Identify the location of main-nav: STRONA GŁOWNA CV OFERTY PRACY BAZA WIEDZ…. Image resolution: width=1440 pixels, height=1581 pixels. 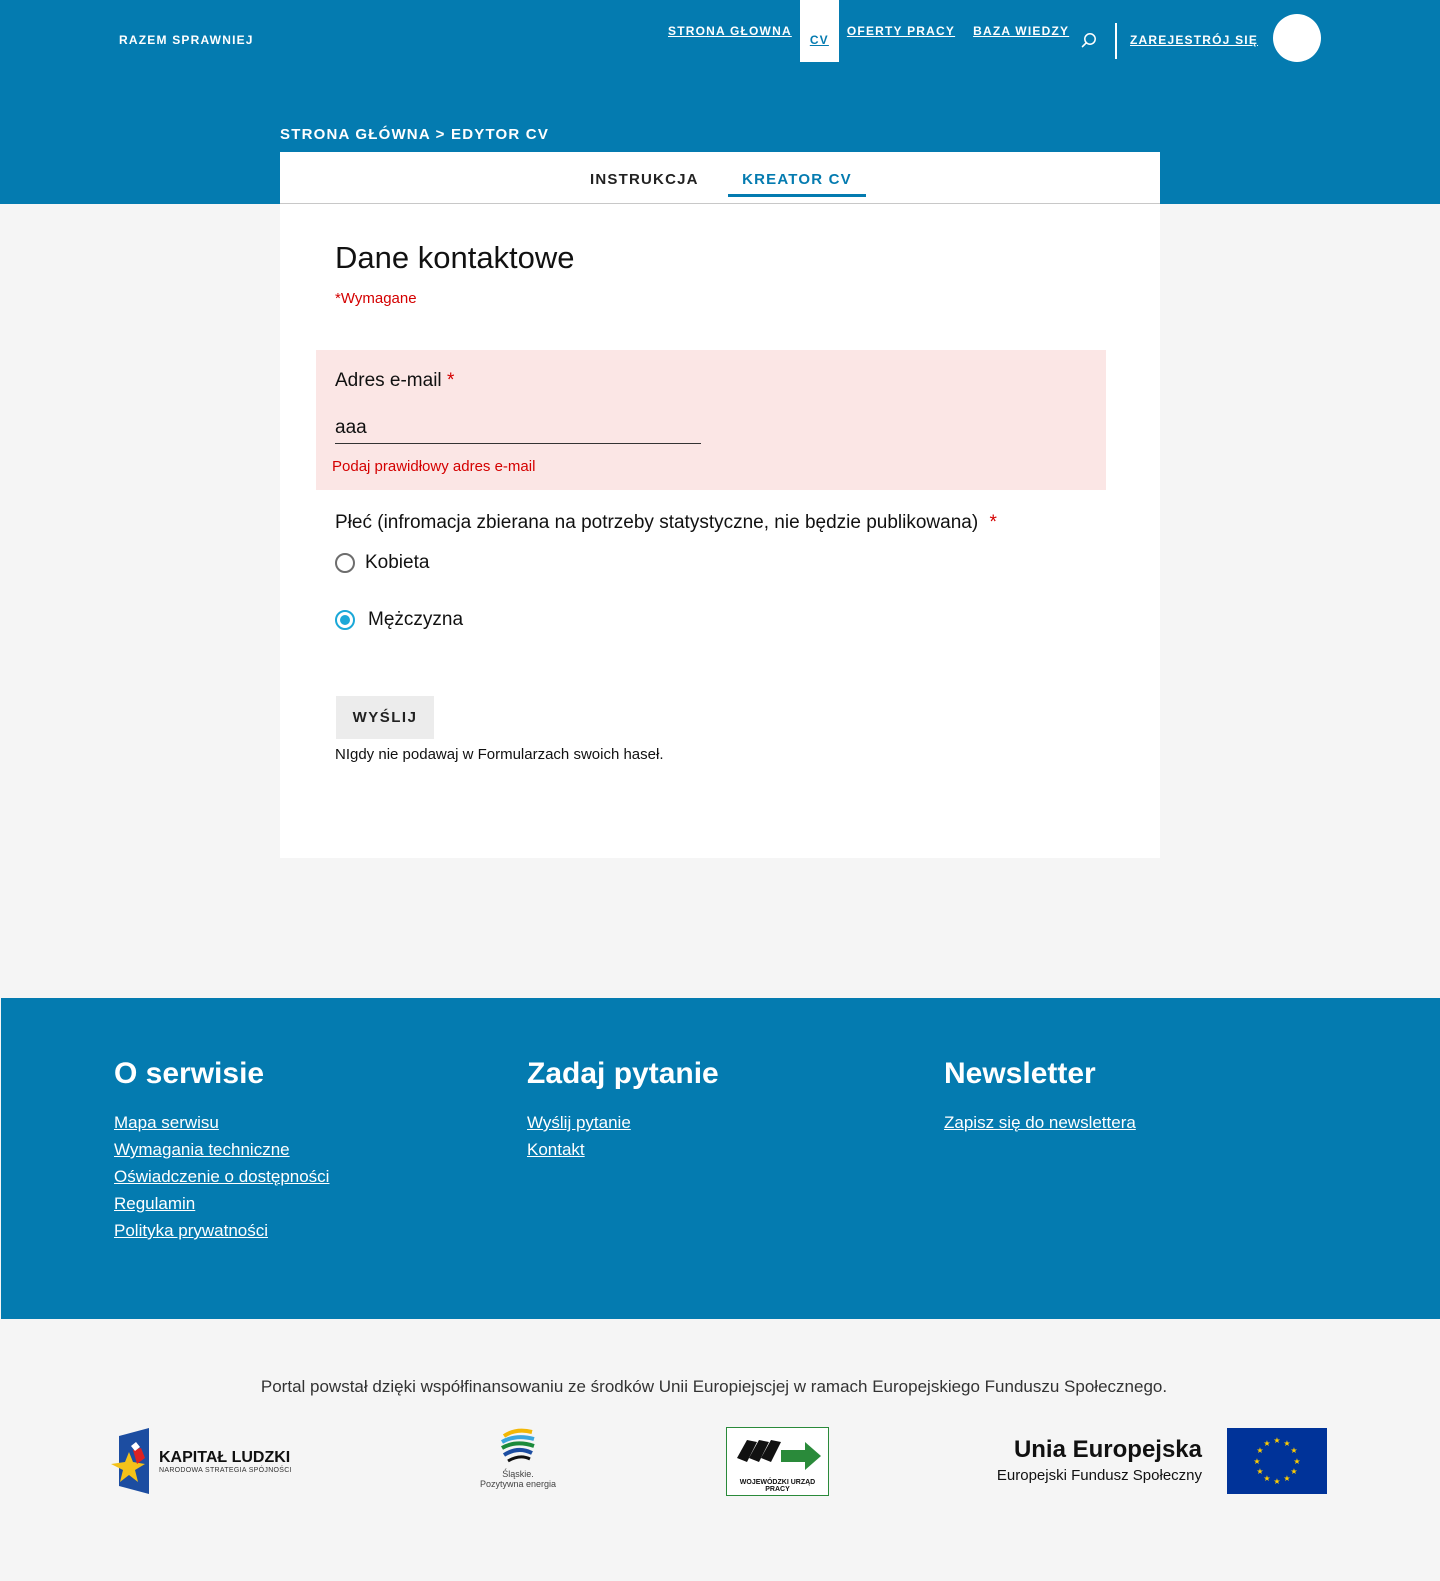
(877, 31).